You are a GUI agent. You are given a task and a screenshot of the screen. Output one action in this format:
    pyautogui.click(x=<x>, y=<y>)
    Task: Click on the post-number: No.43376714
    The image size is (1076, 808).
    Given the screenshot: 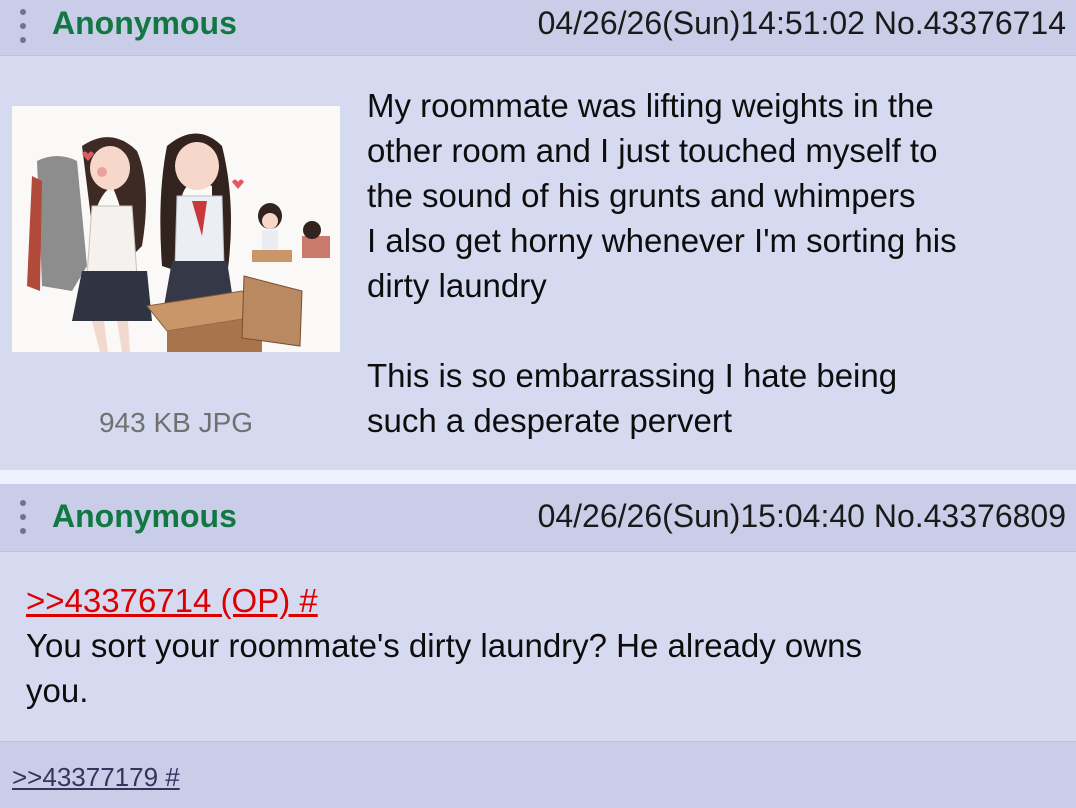 What is the action you would take?
    pyautogui.click(x=970, y=23)
    